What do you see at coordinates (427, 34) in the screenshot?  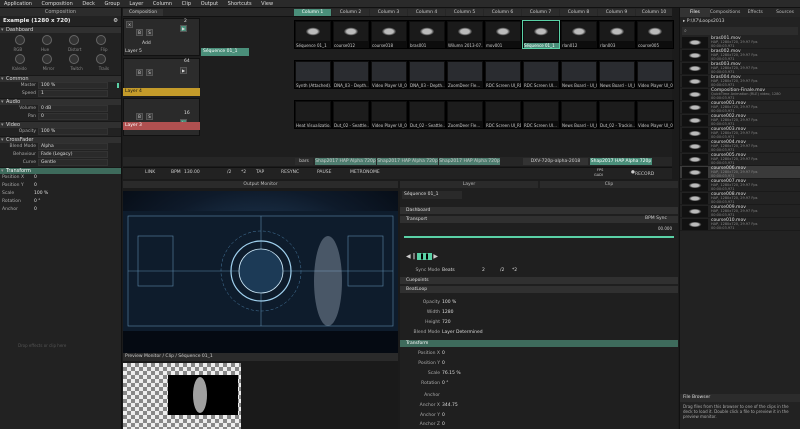 I see `clip-cell: bras001` at bounding box center [427, 34].